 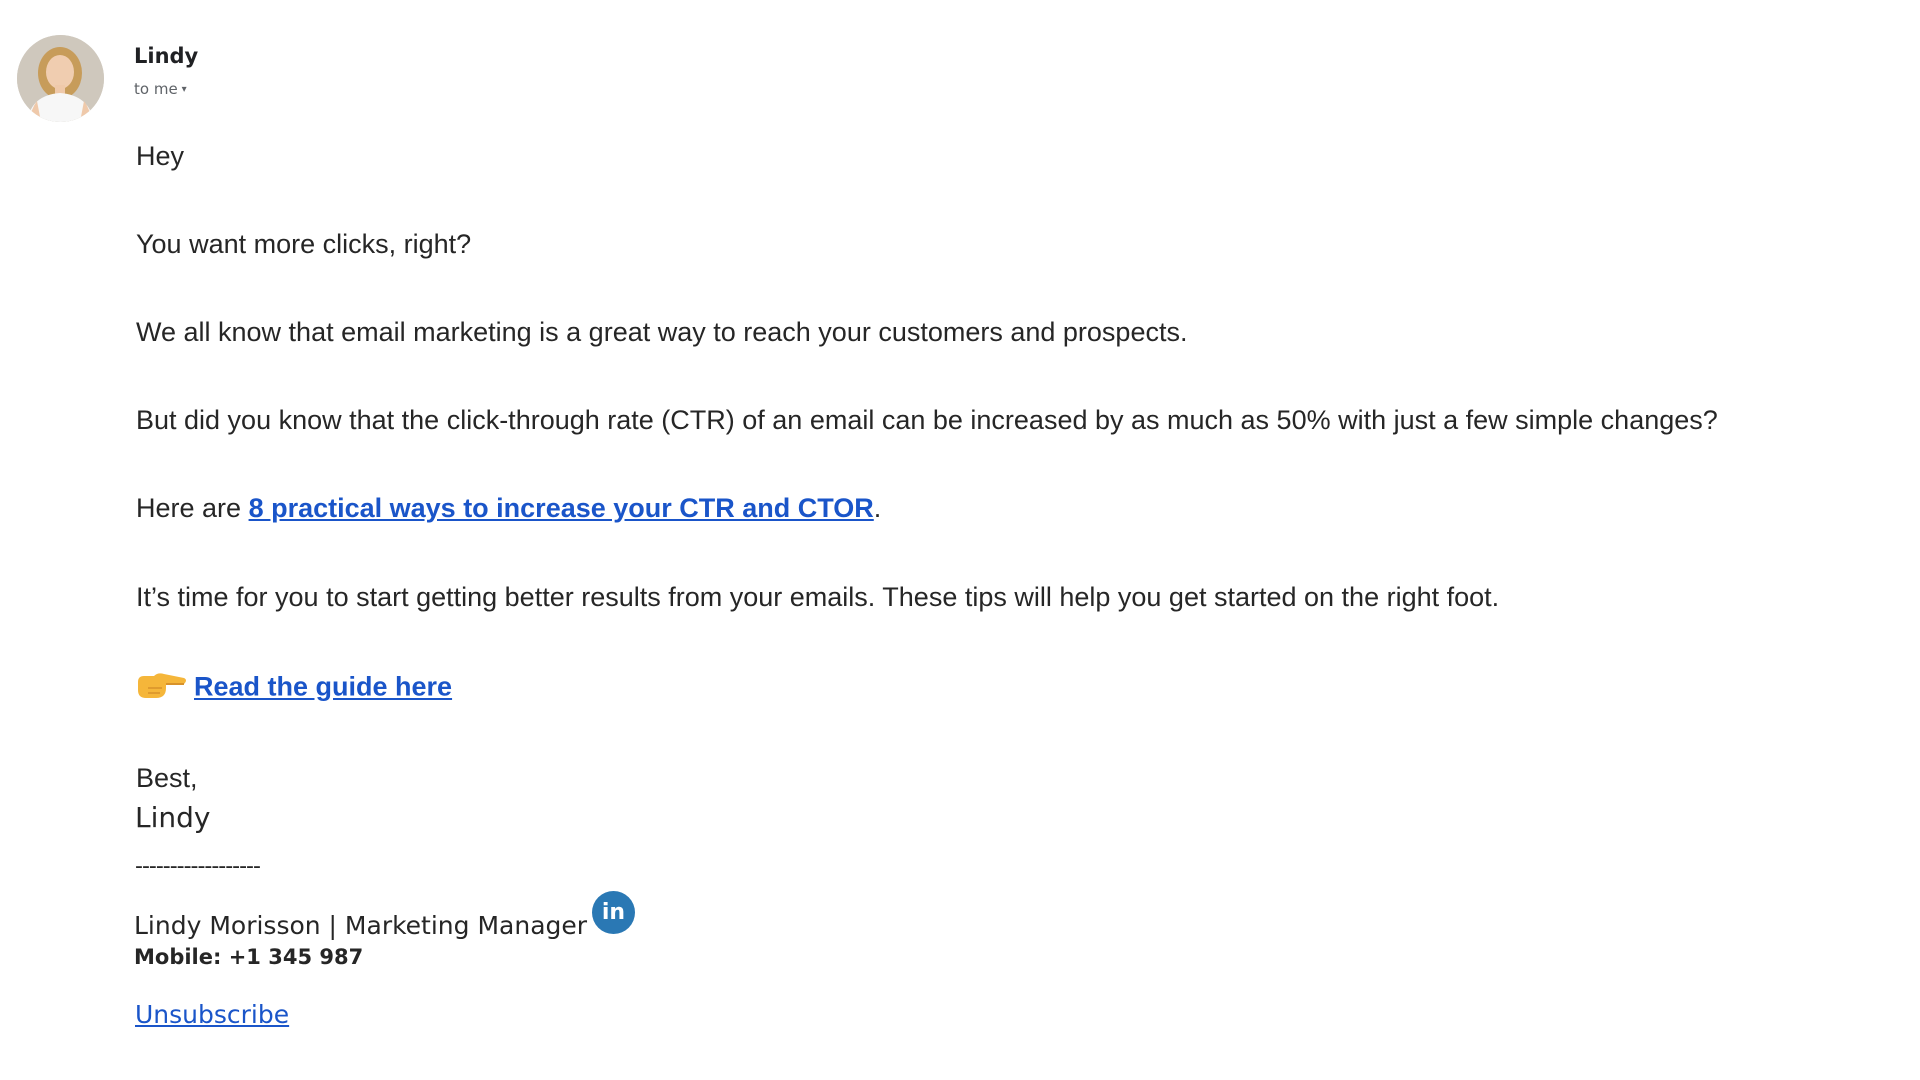 I want to click on body-line-4-prefix: Here are, so click(x=192, y=508).